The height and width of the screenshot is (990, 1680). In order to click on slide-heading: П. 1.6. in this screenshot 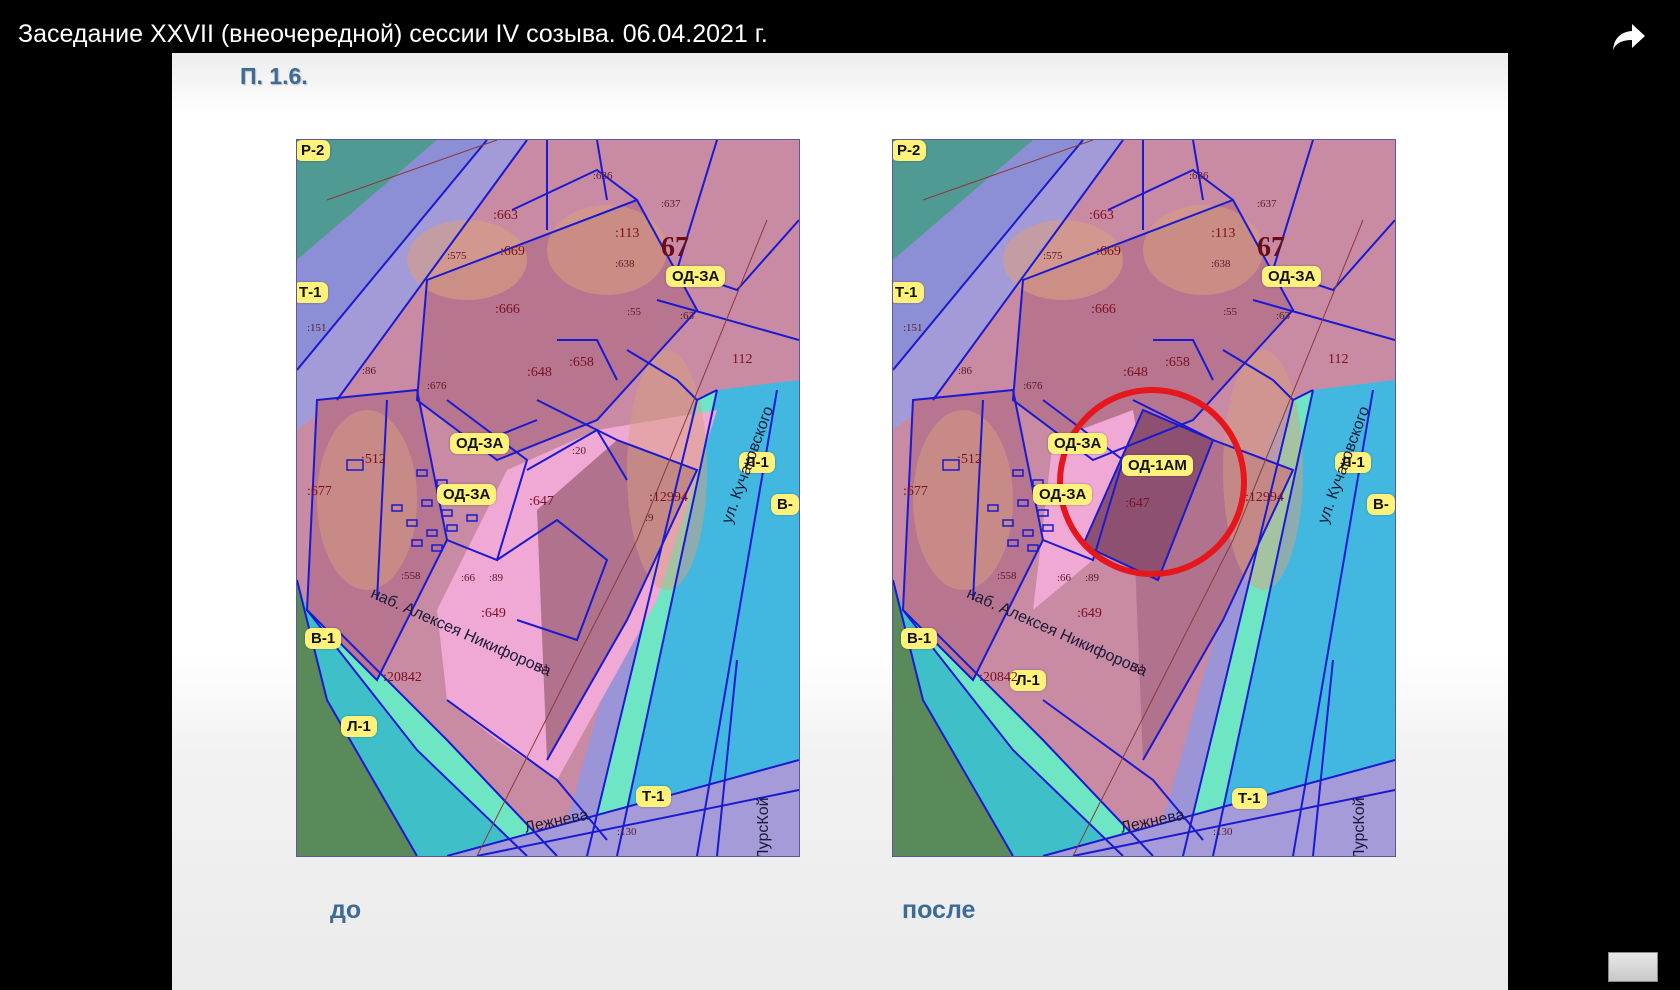, I will do `click(274, 76)`.